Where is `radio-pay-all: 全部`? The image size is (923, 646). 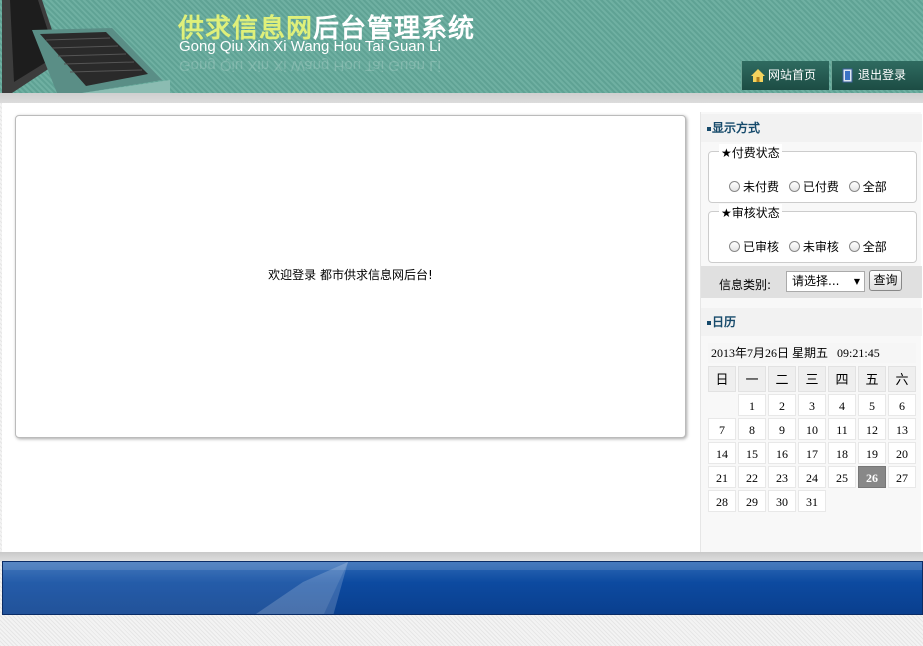 radio-pay-all: 全部 is located at coordinates (867, 186).